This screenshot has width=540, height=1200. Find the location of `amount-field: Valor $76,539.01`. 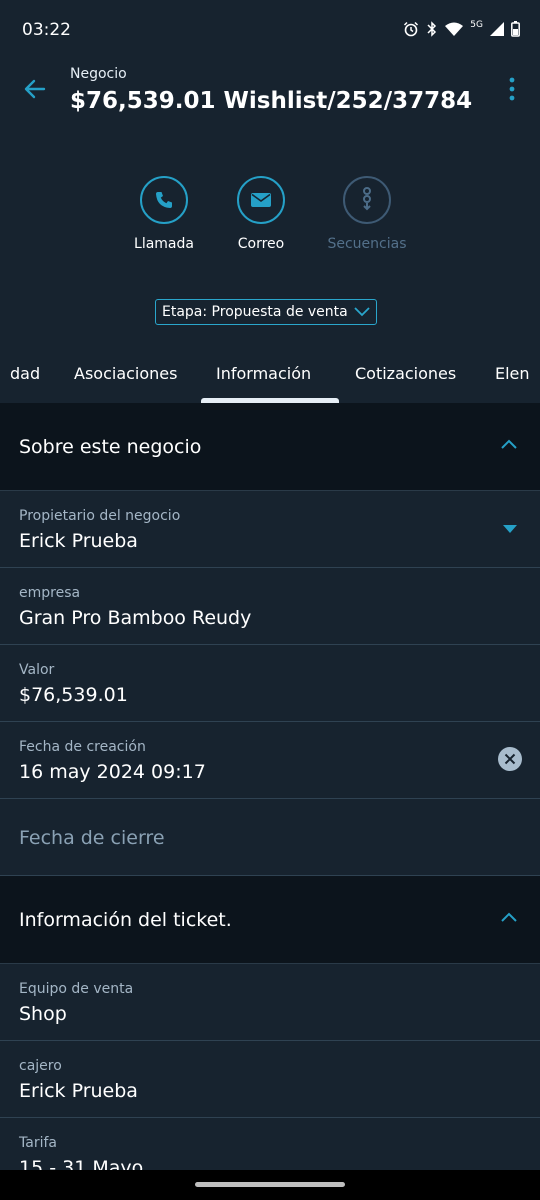

amount-field: Valor $76,539.01 is located at coordinates (270, 683).